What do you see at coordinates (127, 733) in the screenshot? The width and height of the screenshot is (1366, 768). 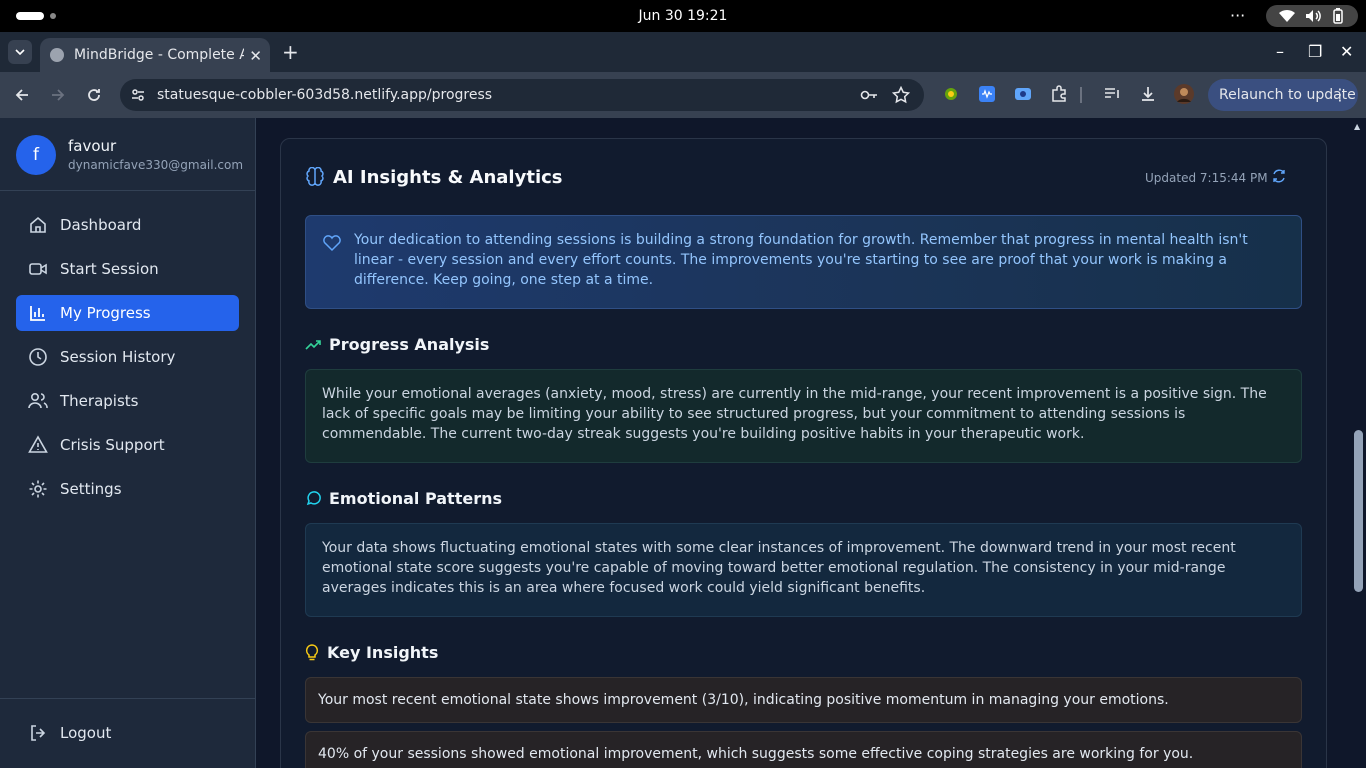 I see `logout-button: Logout` at bounding box center [127, 733].